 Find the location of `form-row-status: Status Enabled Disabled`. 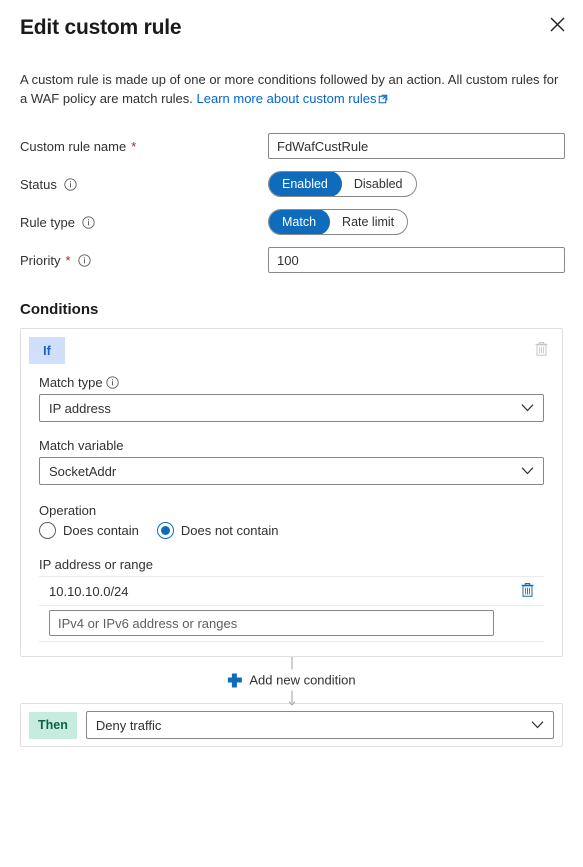

form-row-status: Status Enabled Disabled is located at coordinates (291, 184).